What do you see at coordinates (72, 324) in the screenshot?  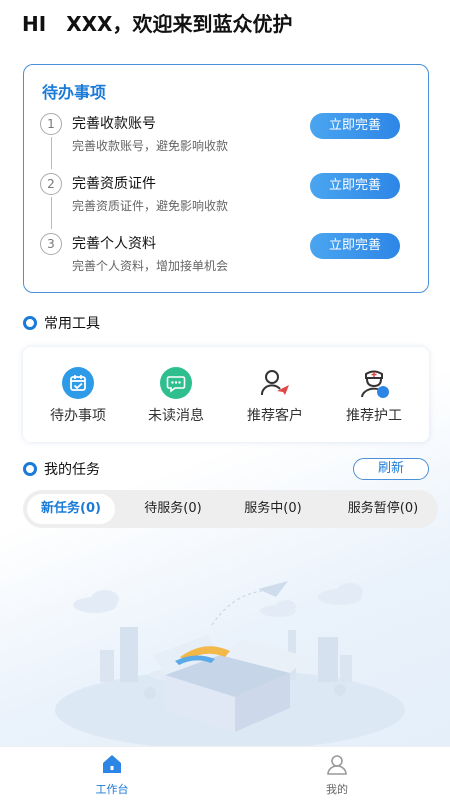 I see `tools-section-title: 常用工具` at bounding box center [72, 324].